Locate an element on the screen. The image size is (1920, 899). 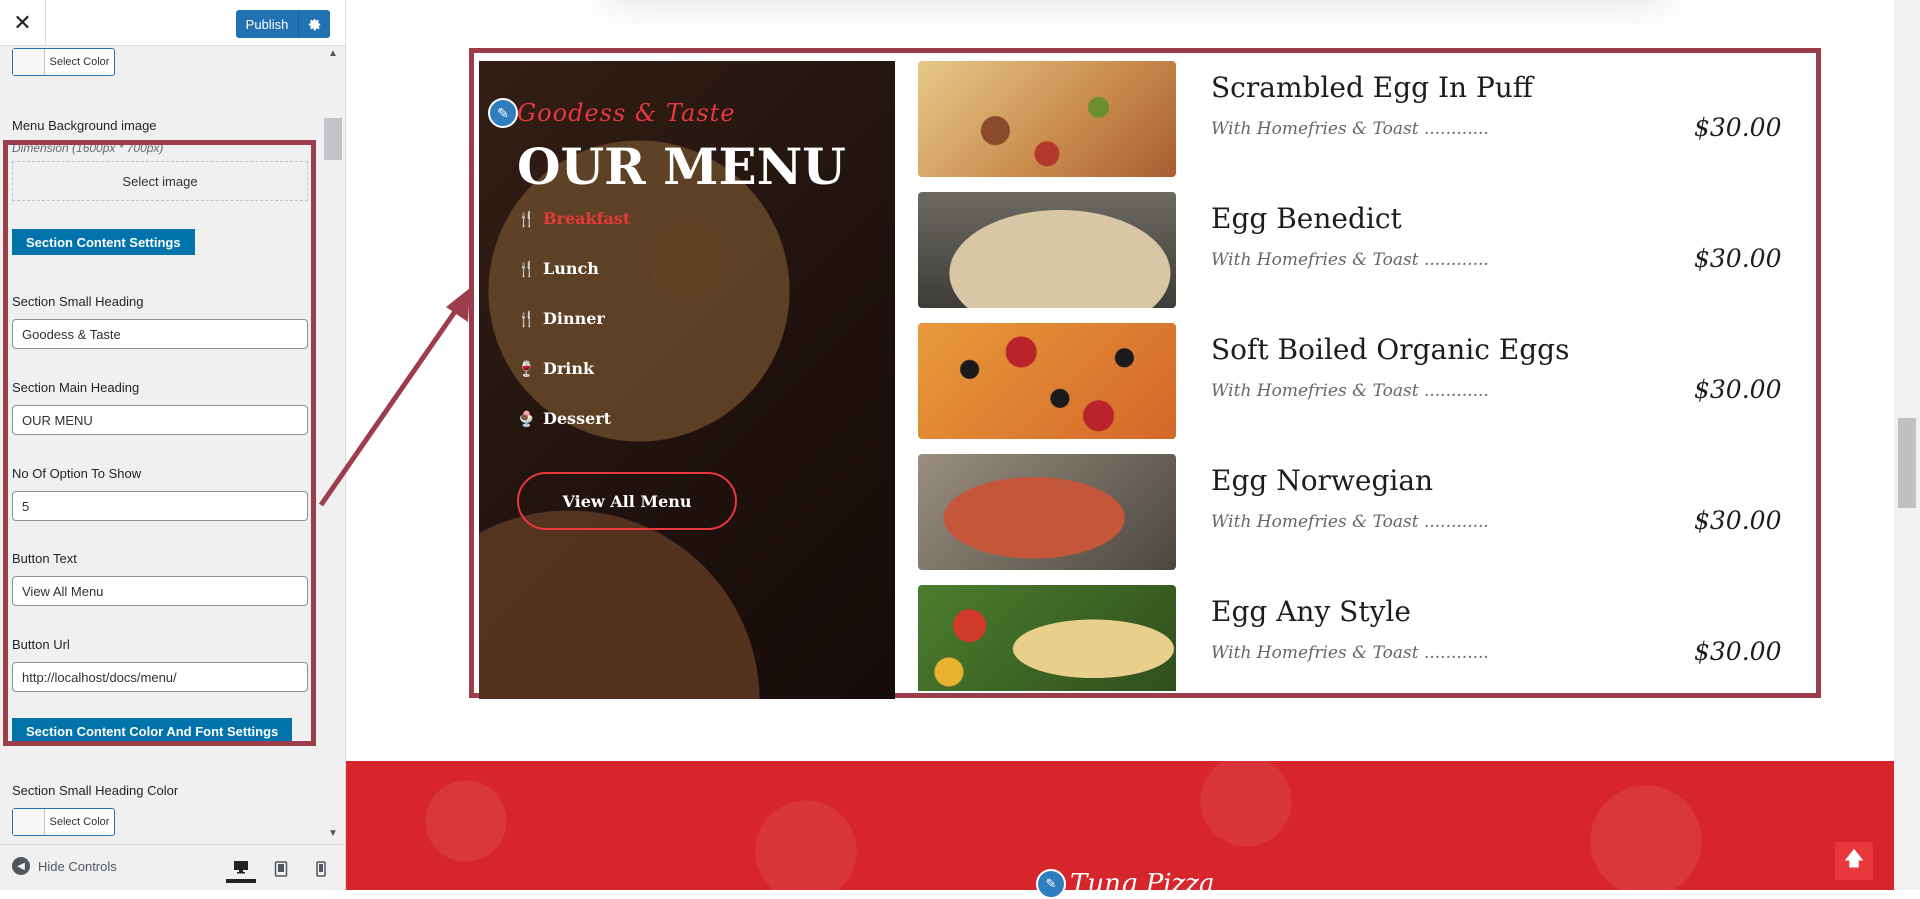
footer-logo: ✎ Tung Pizza is located at coordinates (1125, 884).